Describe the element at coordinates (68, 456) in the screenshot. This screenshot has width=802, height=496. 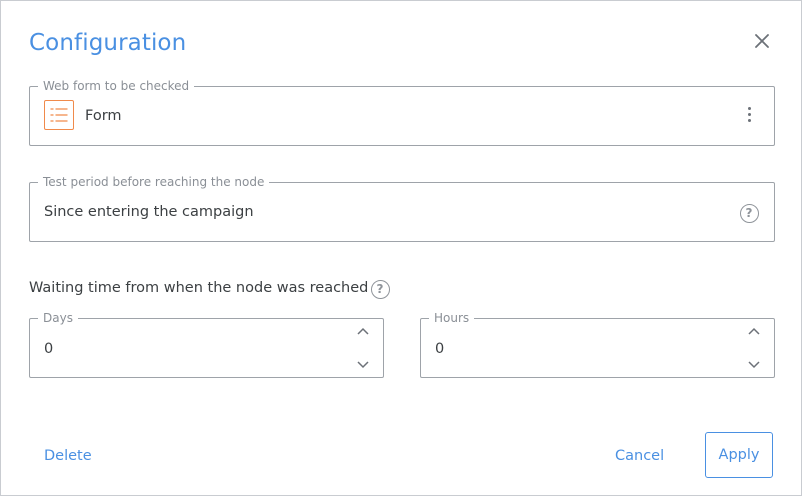
I see `delete-button: Delete` at that location.